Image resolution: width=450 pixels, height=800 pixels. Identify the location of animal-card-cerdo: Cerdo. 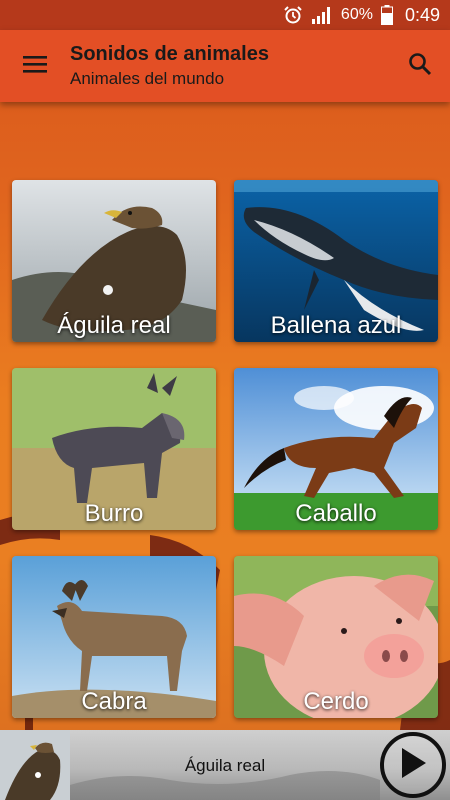
(336, 637).